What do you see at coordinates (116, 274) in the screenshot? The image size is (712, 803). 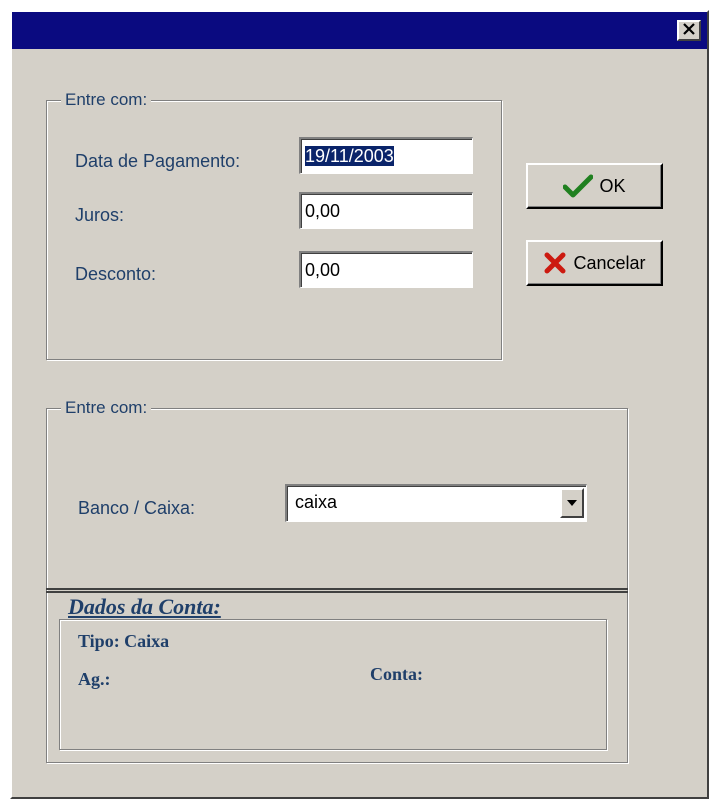 I see `desconto-label: Desconto:` at bounding box center [116, 274].